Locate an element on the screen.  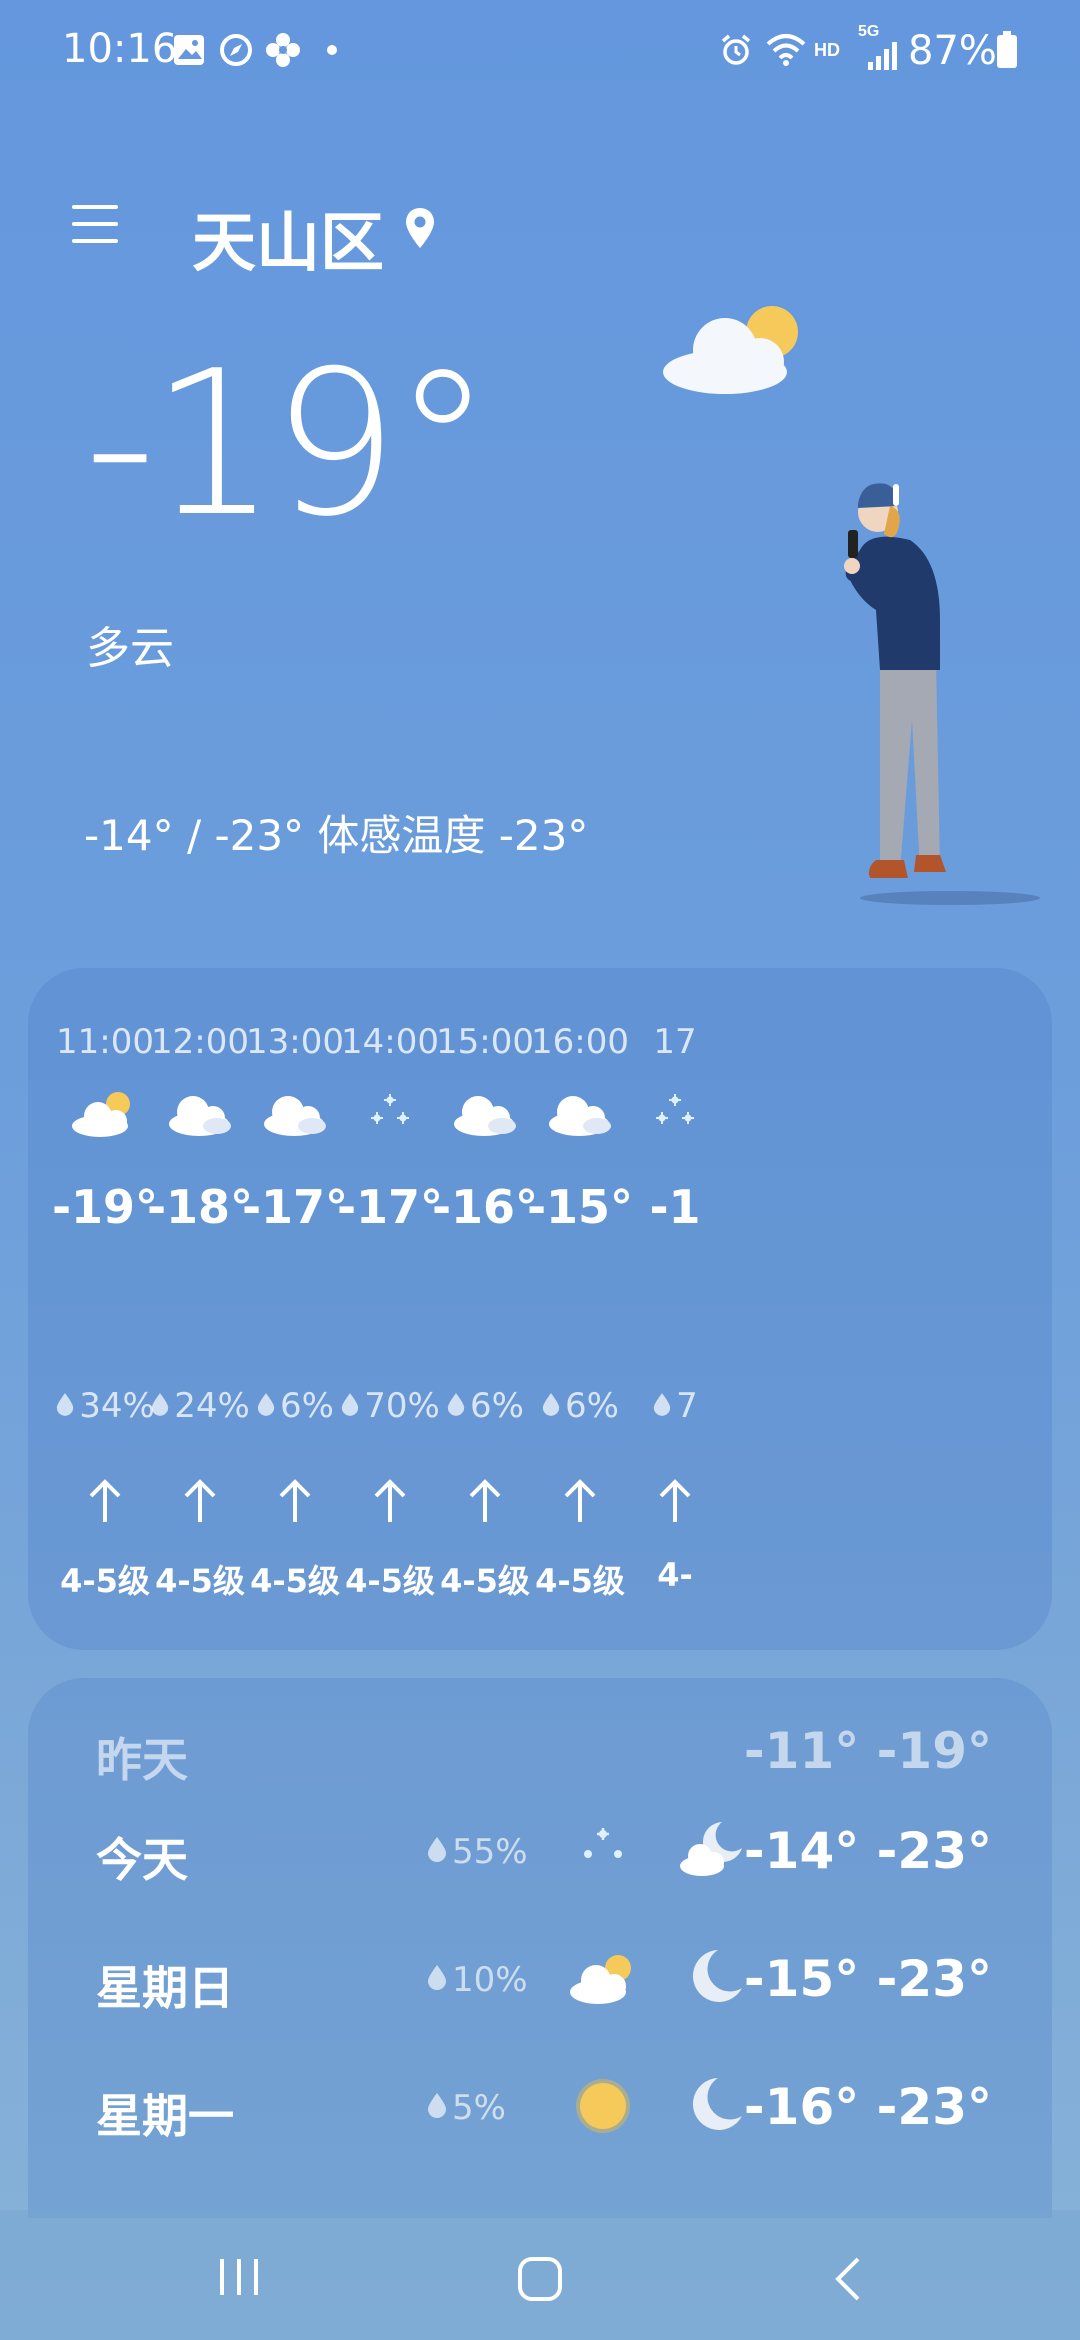
city-name: 天山区 is located at coordinates (288, 238).